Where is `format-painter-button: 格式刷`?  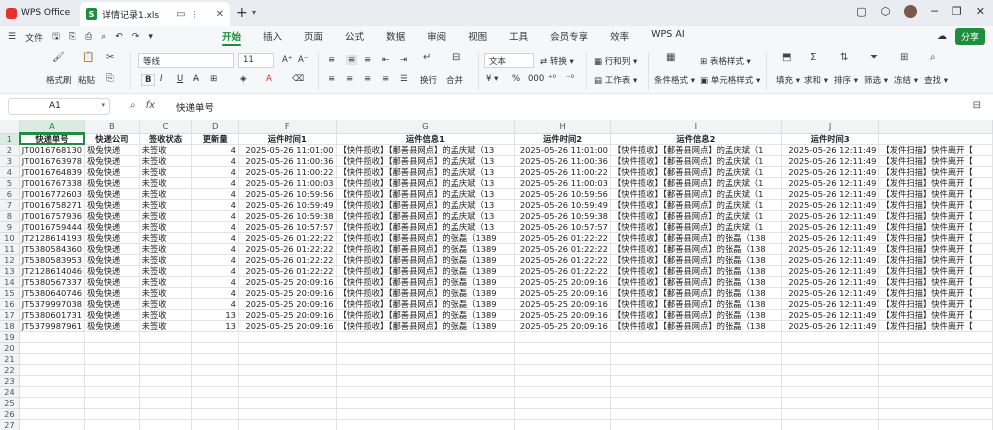
format-painter-button: 格式刷 is located at coordinates (59, 80).